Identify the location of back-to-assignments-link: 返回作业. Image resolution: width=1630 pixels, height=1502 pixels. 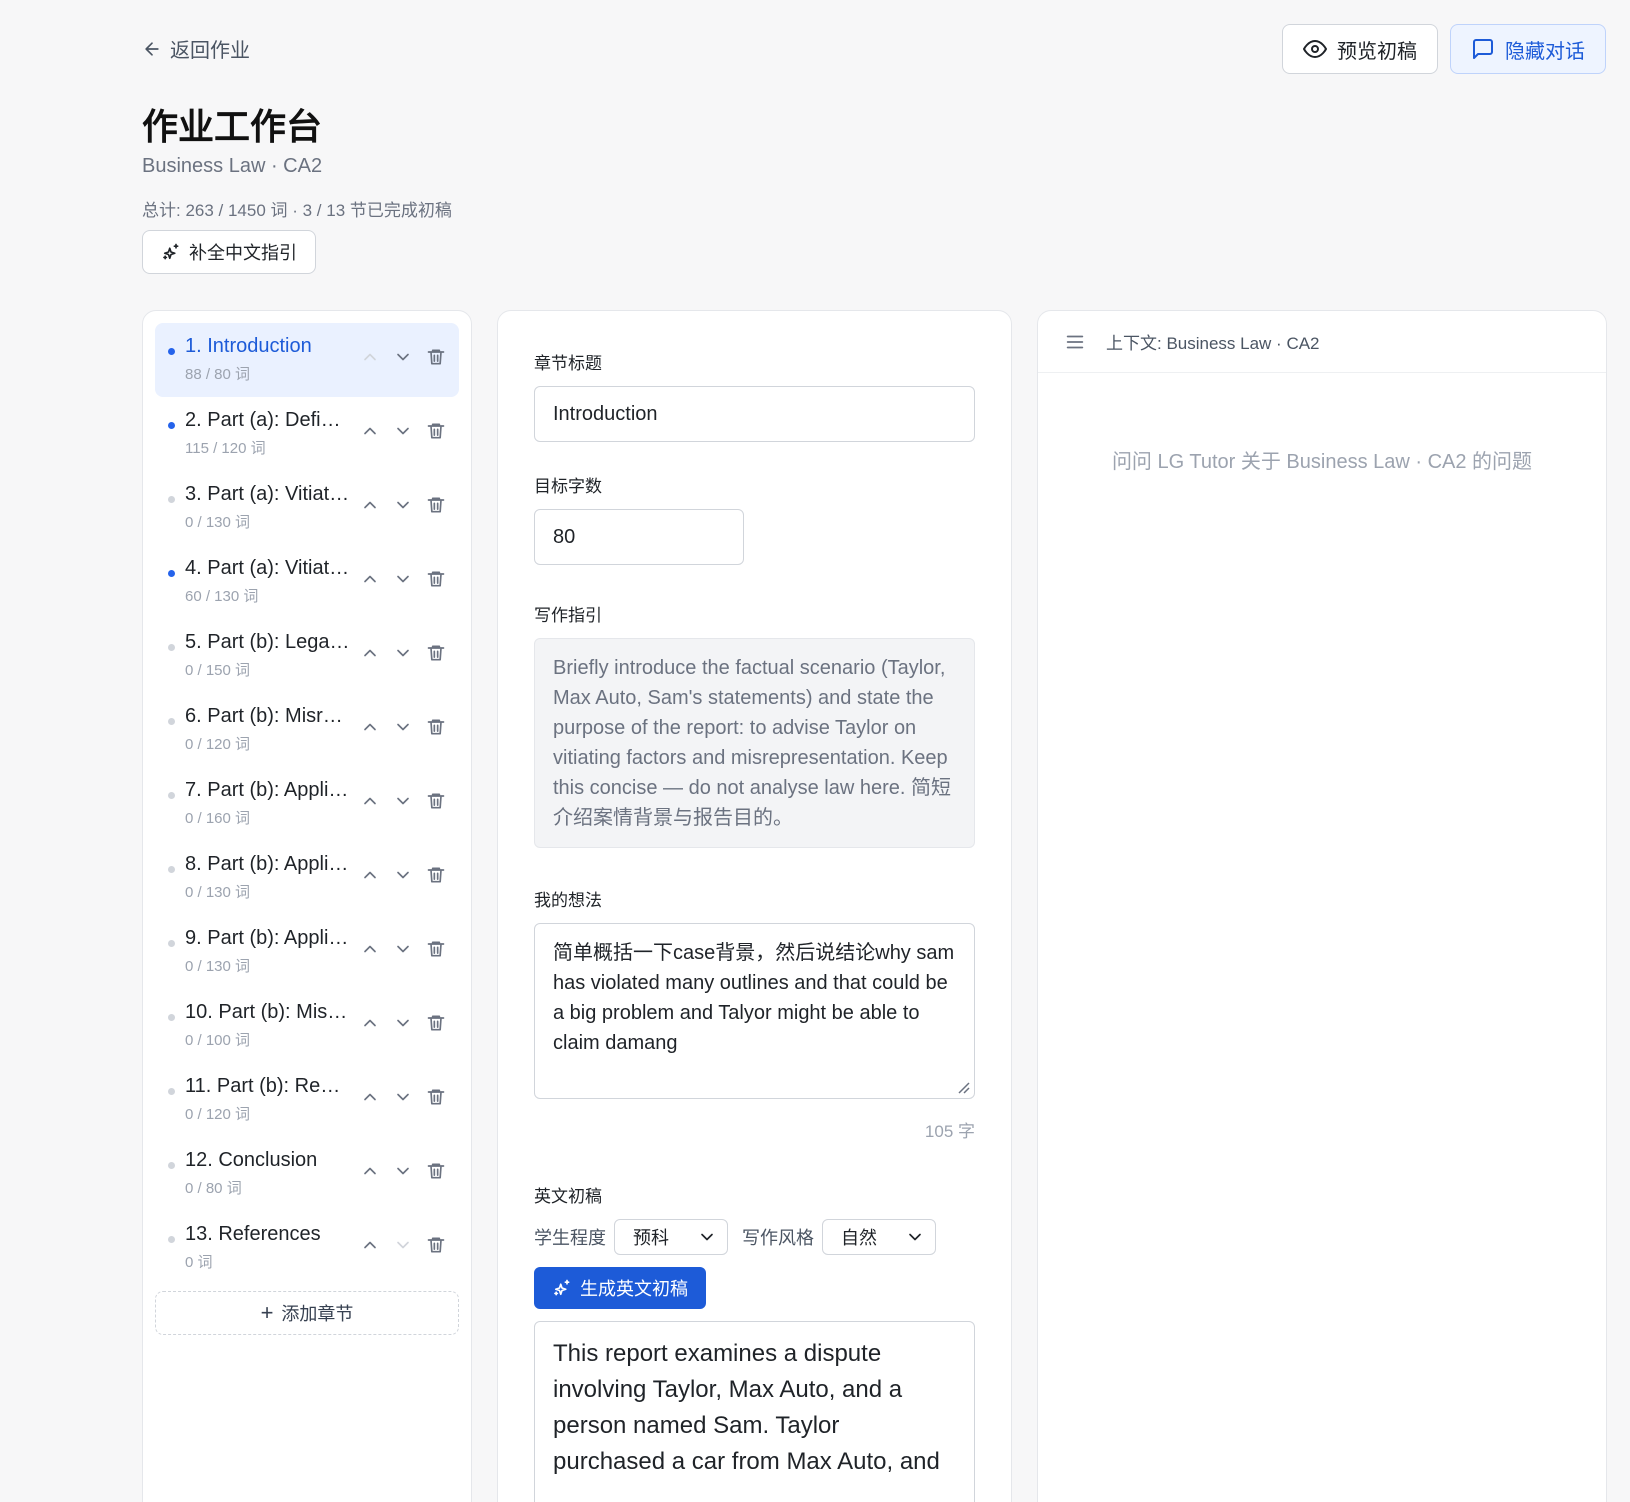
(196, 48).